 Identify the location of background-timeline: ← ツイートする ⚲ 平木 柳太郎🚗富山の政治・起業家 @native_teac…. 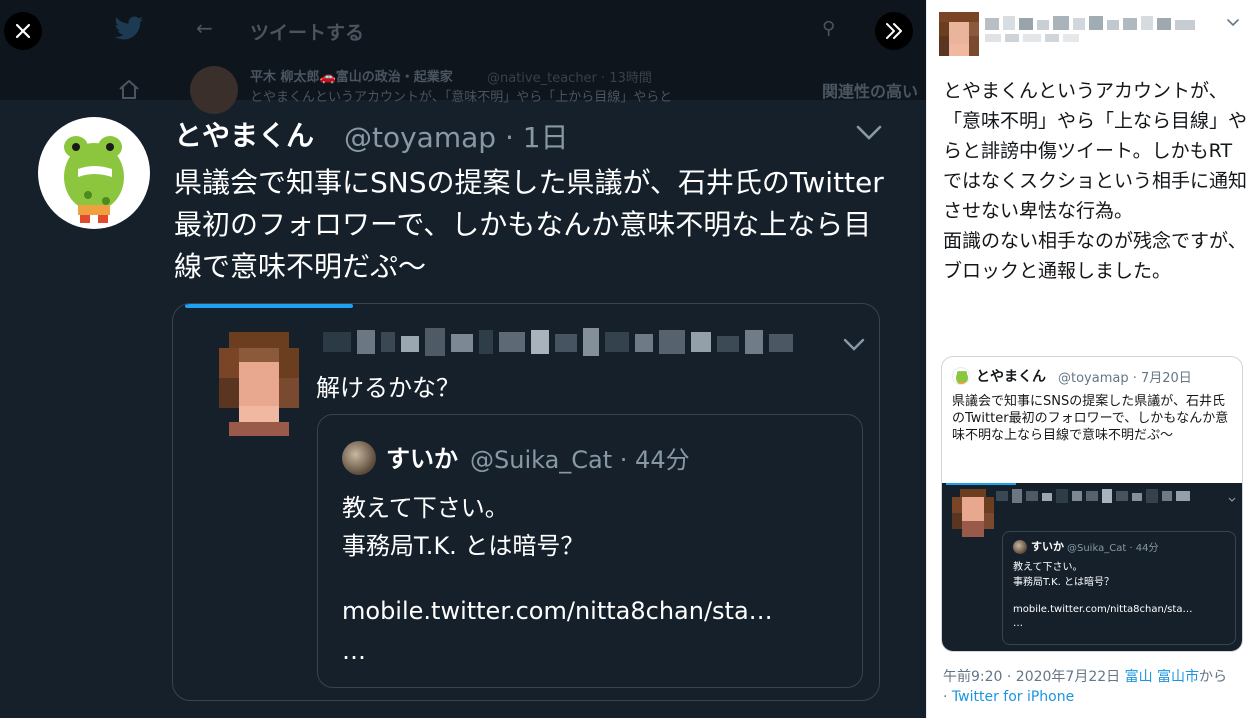
(463, 57).